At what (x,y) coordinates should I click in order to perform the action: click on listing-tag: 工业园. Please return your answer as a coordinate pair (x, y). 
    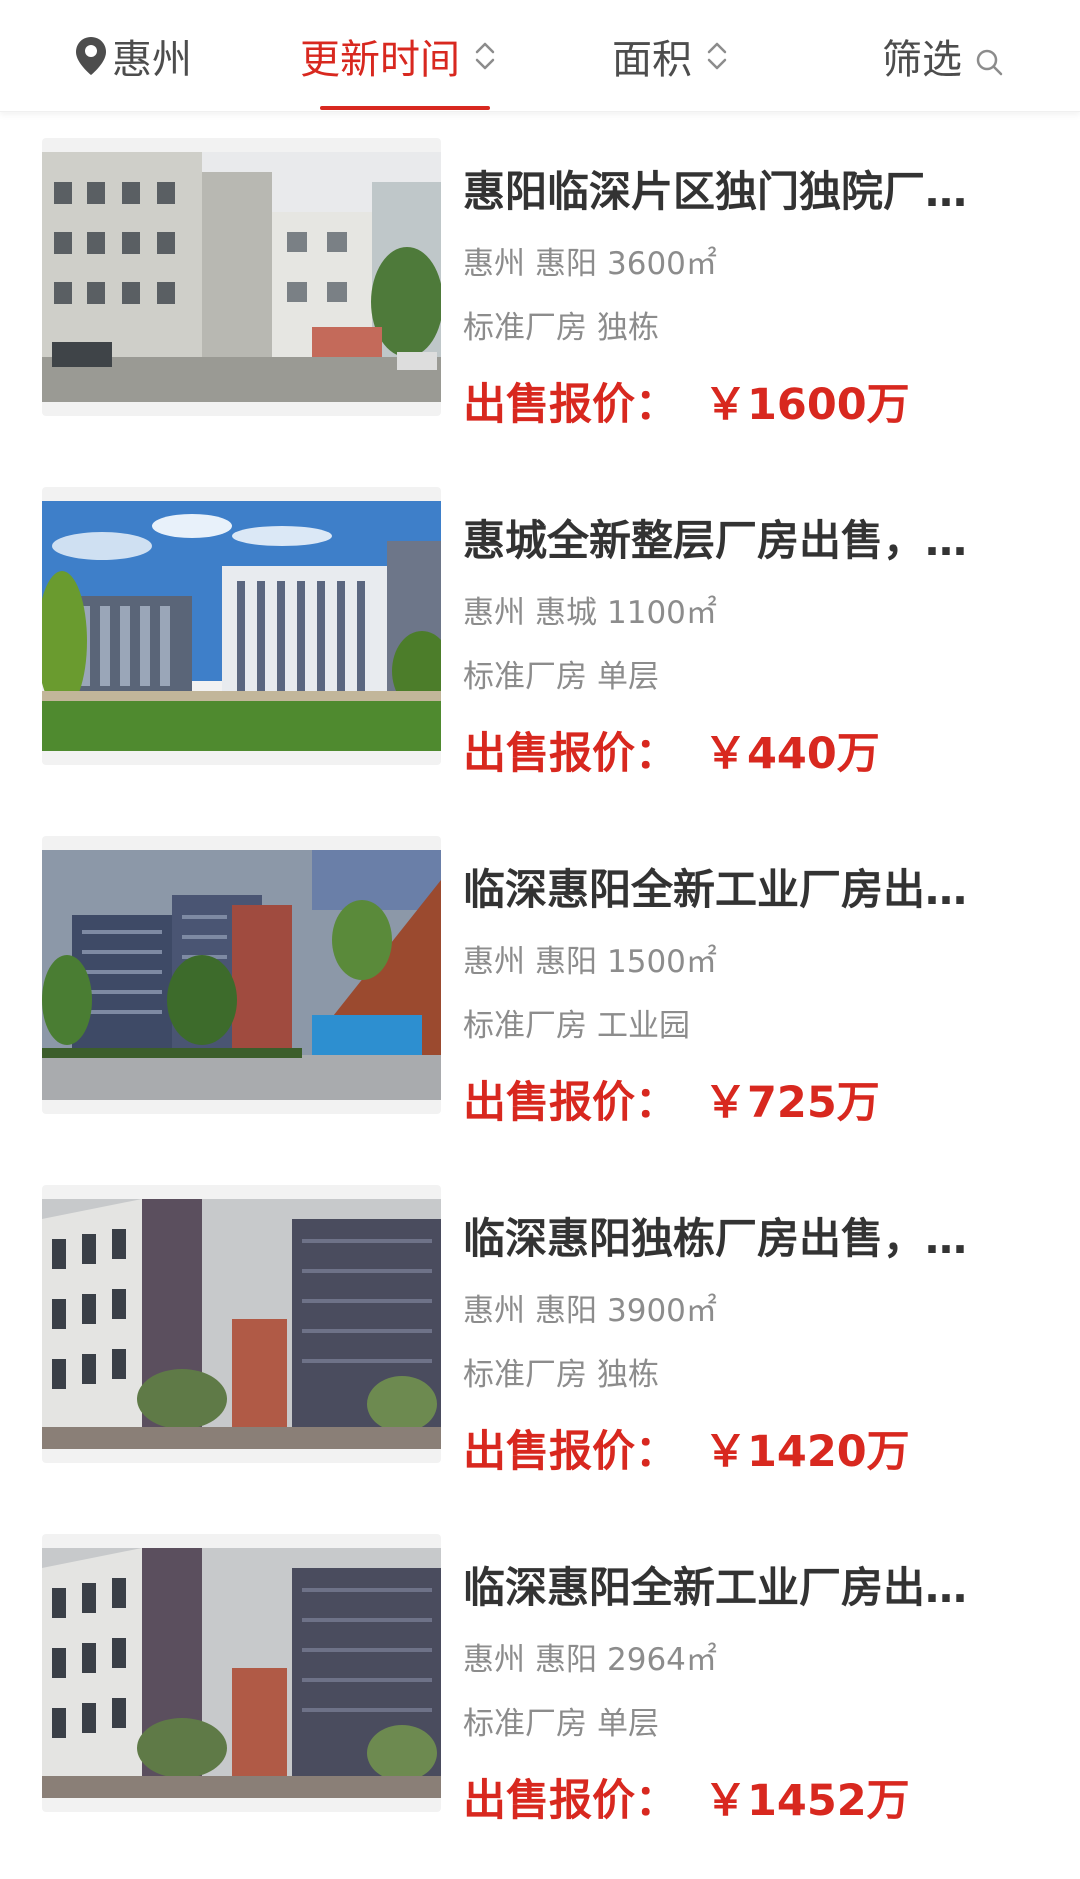
    Looking at the image, I should click on (643, 1026).